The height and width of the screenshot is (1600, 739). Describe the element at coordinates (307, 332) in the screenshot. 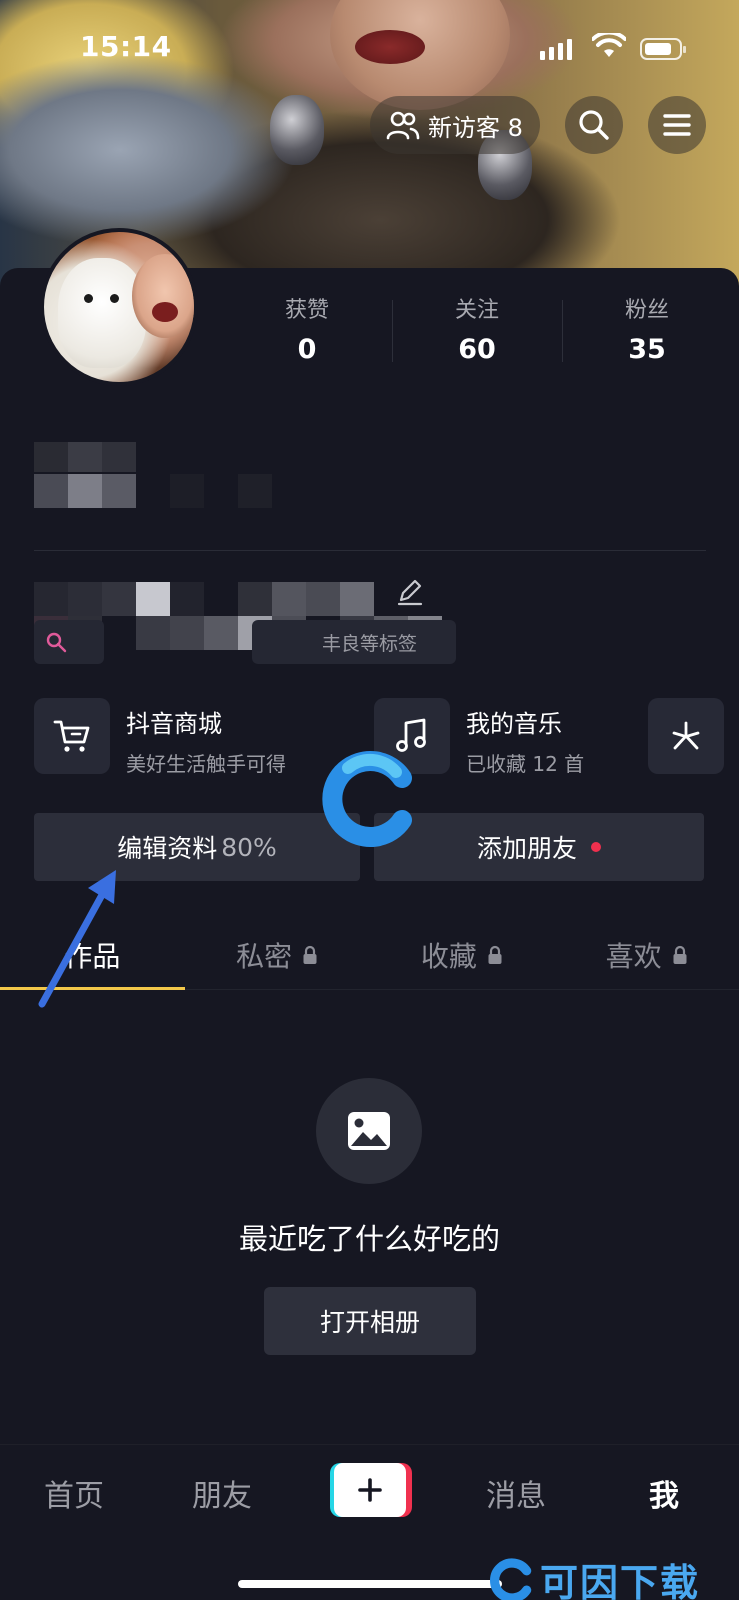

I see `stat-likes: 获赞 0` at that location.